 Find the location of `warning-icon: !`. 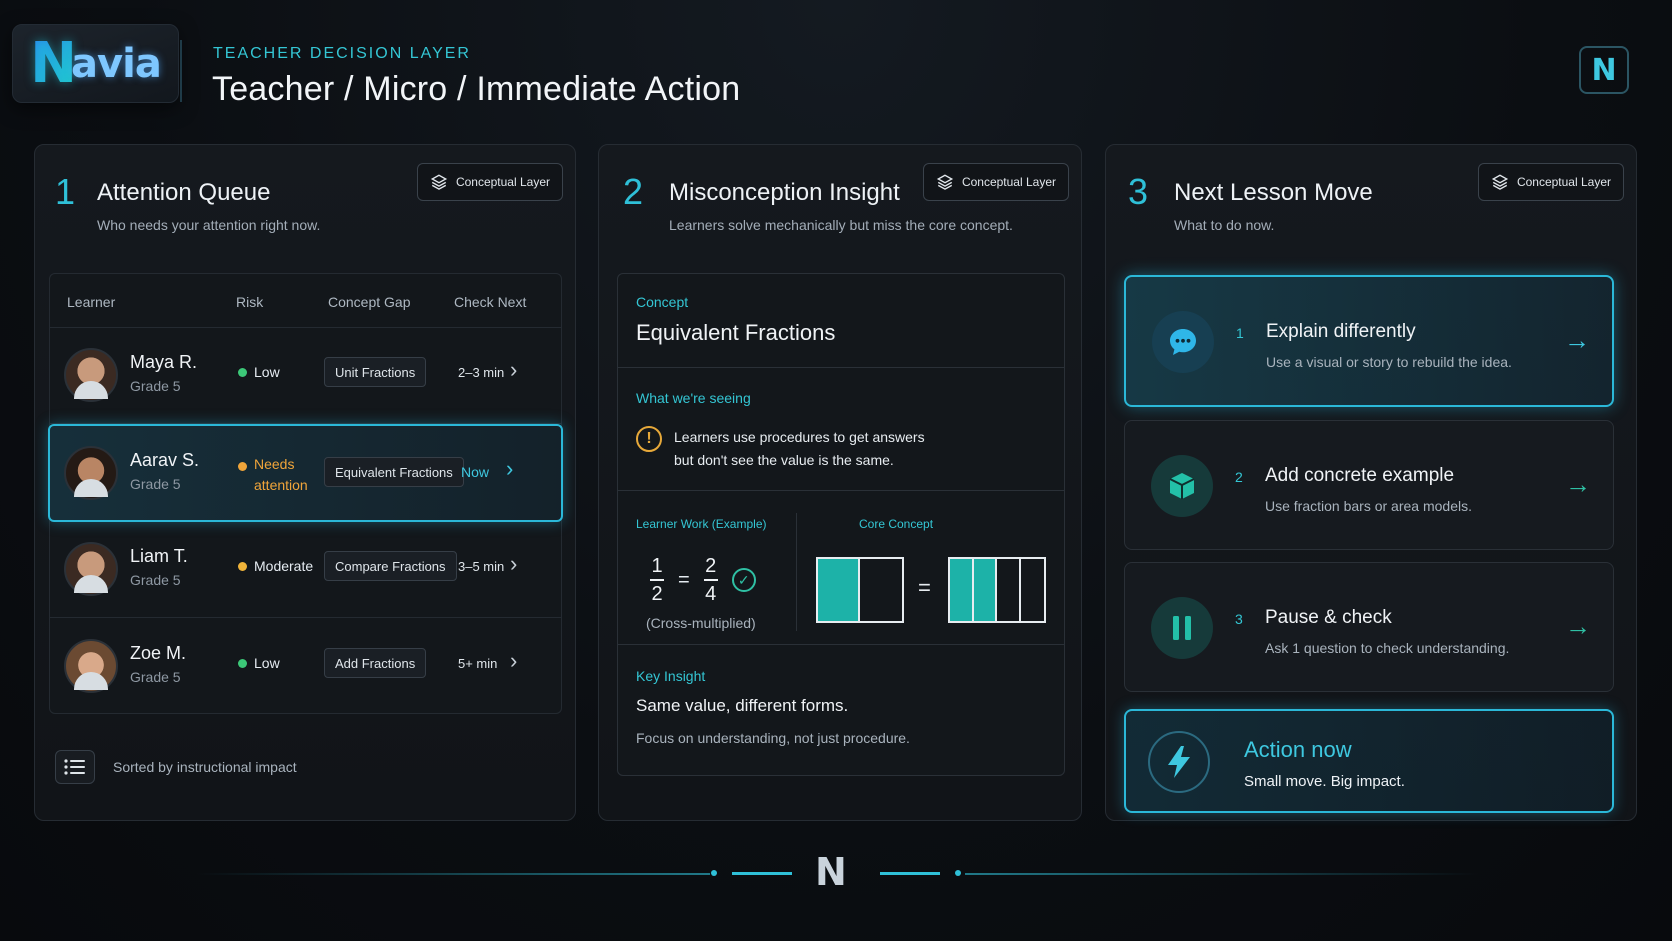

warning-icon: ! is located at coordinates (649, 439).